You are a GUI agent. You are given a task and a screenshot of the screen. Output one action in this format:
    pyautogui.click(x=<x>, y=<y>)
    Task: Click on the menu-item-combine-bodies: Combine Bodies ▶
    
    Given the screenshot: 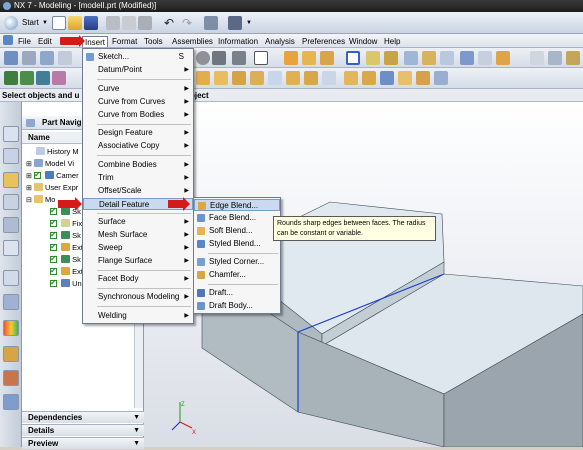 What is the action you would take?
    pyautogui.click(x=138, y=165)
    